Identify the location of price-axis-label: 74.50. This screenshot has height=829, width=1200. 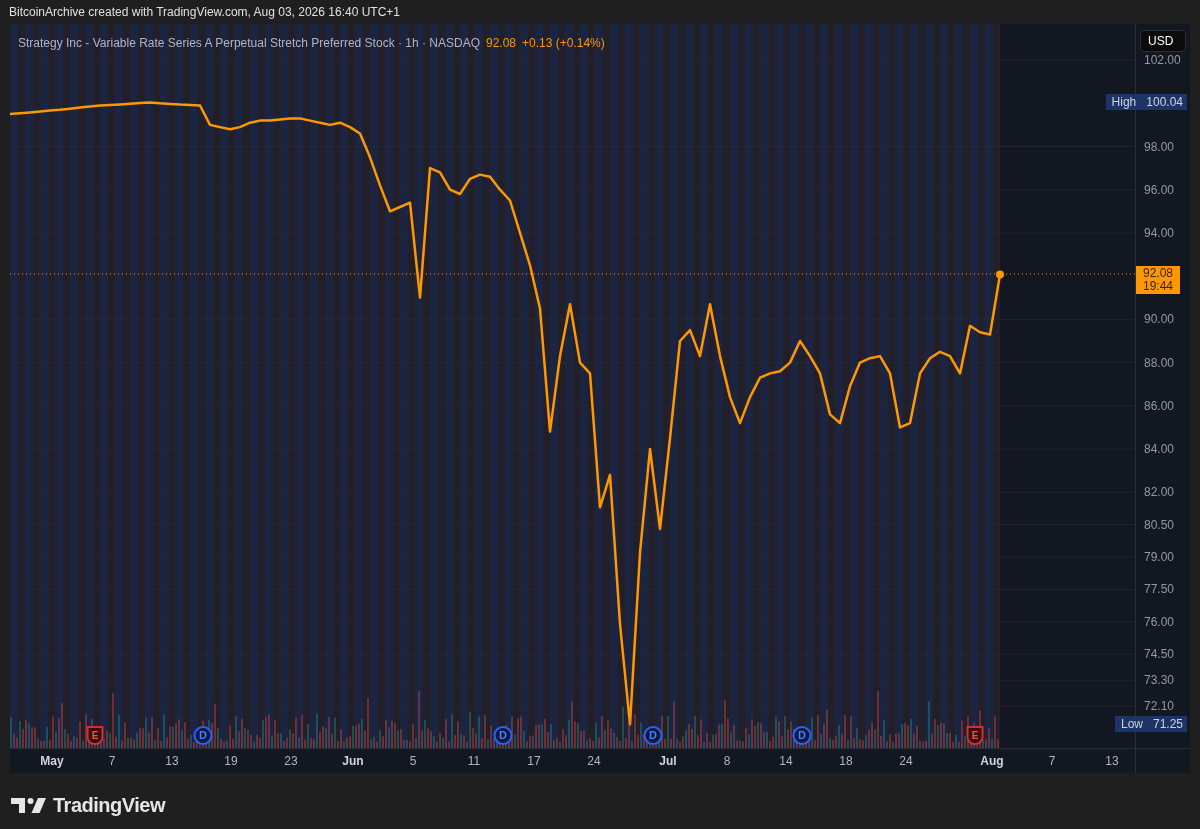
(1159, 654).